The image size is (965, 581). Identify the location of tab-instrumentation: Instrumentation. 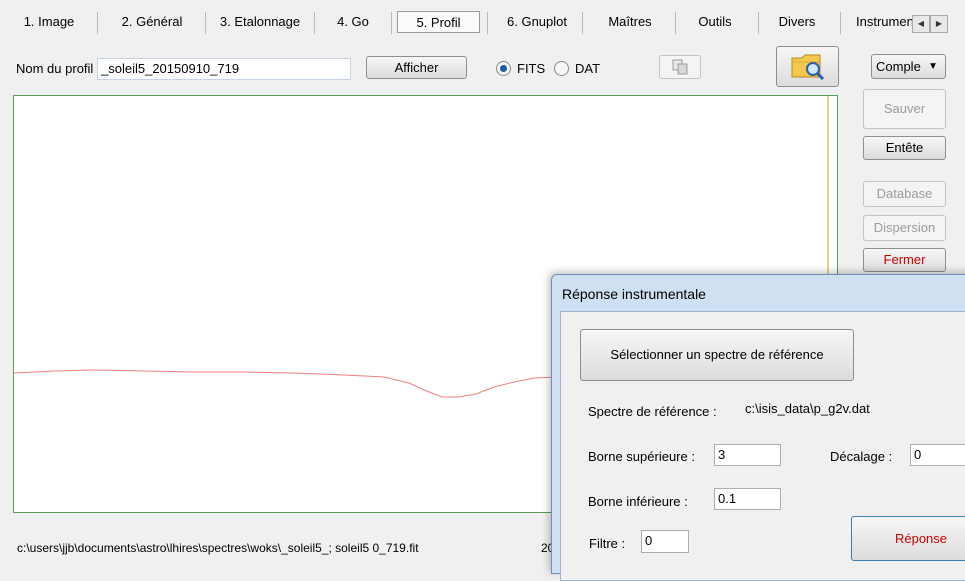
(884, 23).